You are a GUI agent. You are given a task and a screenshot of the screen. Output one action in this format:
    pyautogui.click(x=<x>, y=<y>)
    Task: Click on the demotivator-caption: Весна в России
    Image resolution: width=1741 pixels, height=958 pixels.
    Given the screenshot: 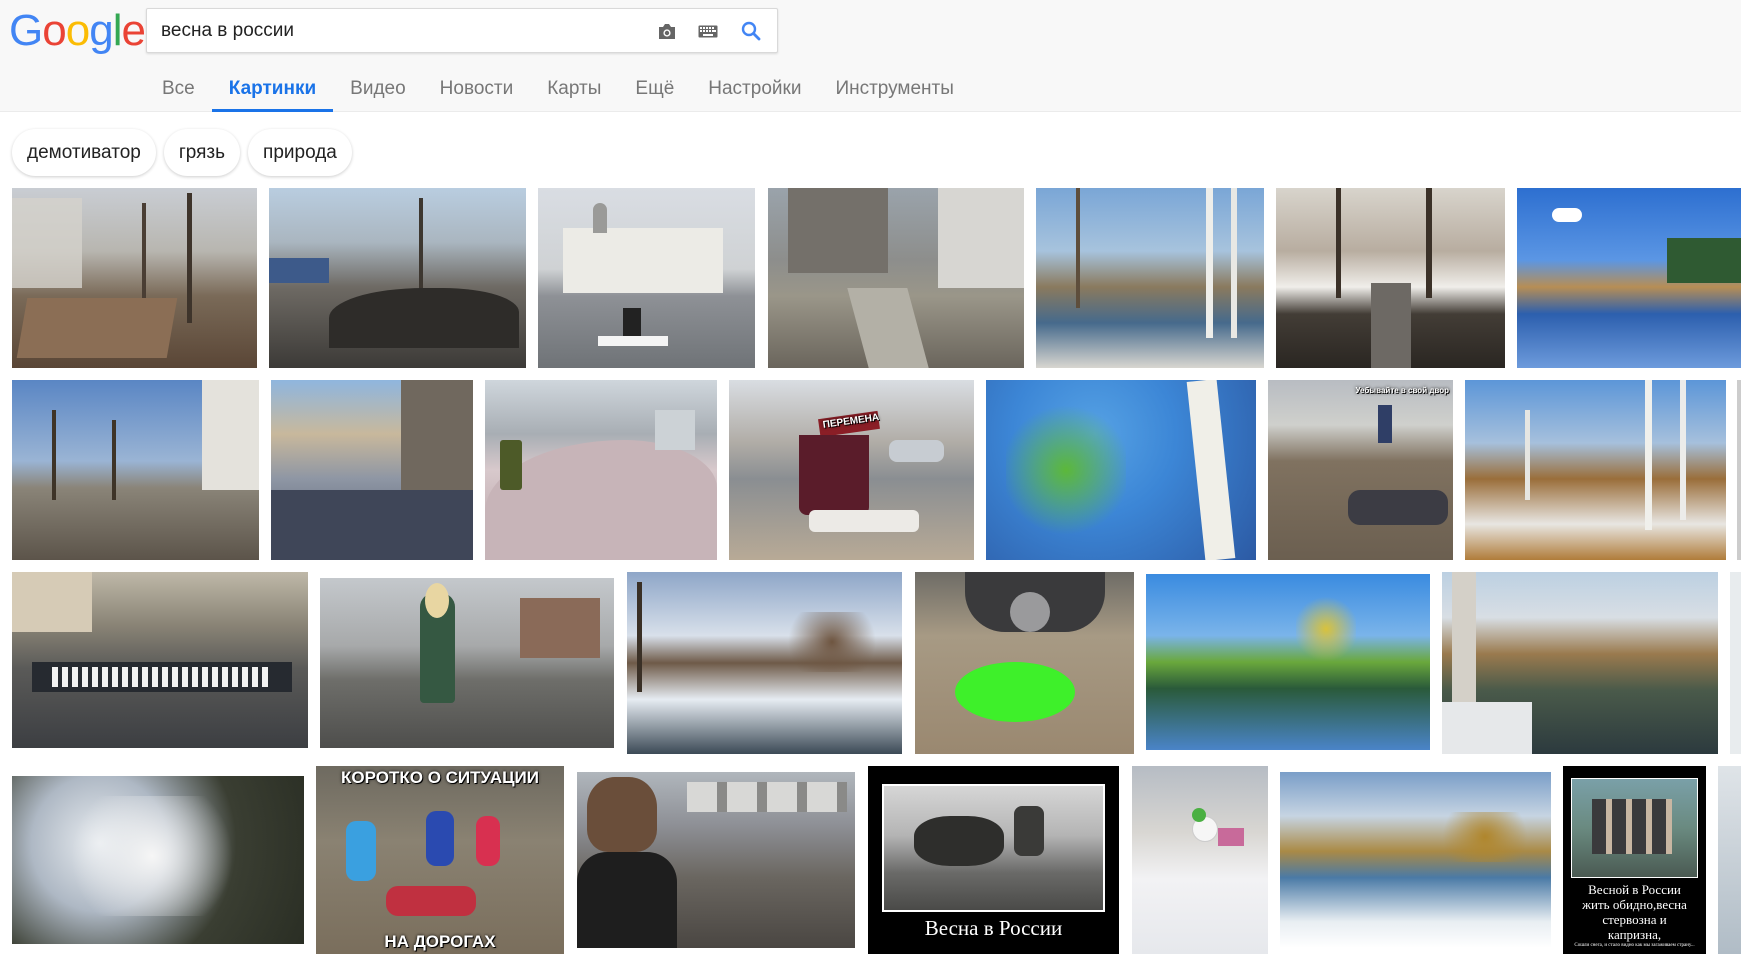 What is the action you would take?
    pyautogui.click(x=993, y=928)
    